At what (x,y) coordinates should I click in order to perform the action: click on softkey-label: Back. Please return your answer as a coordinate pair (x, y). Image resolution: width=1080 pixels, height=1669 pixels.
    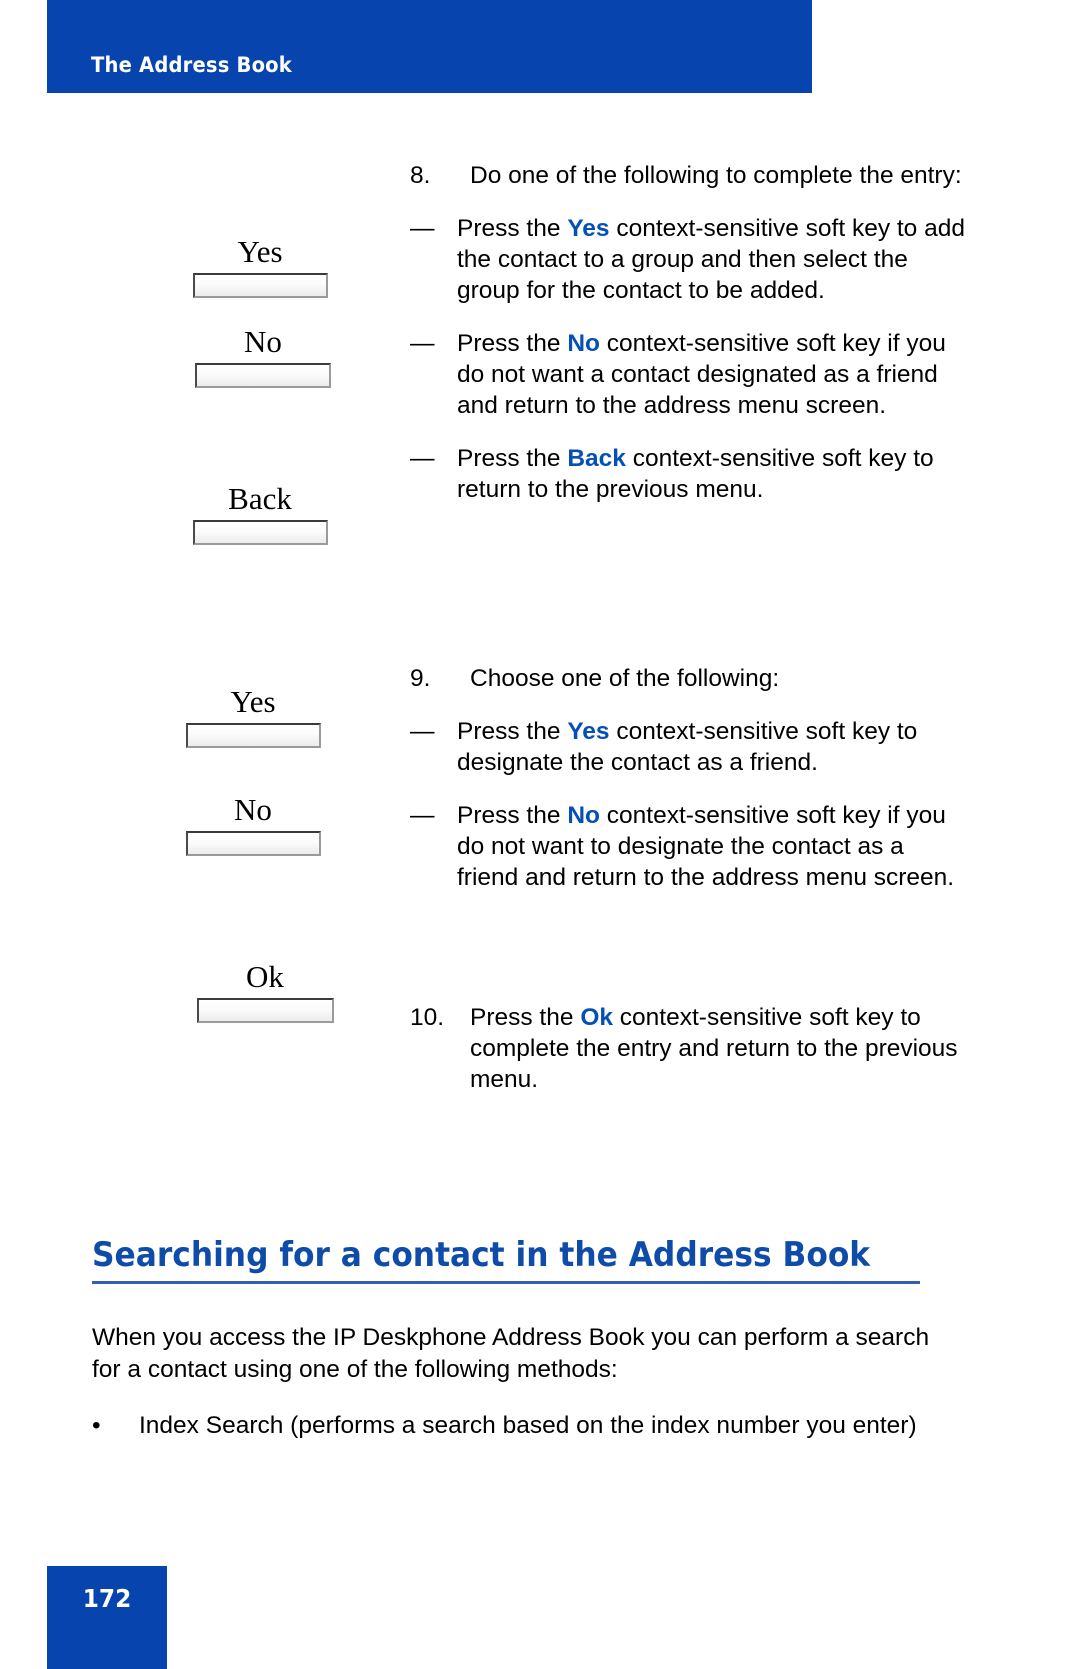
    Looking at the image, I should click on (260, 498).